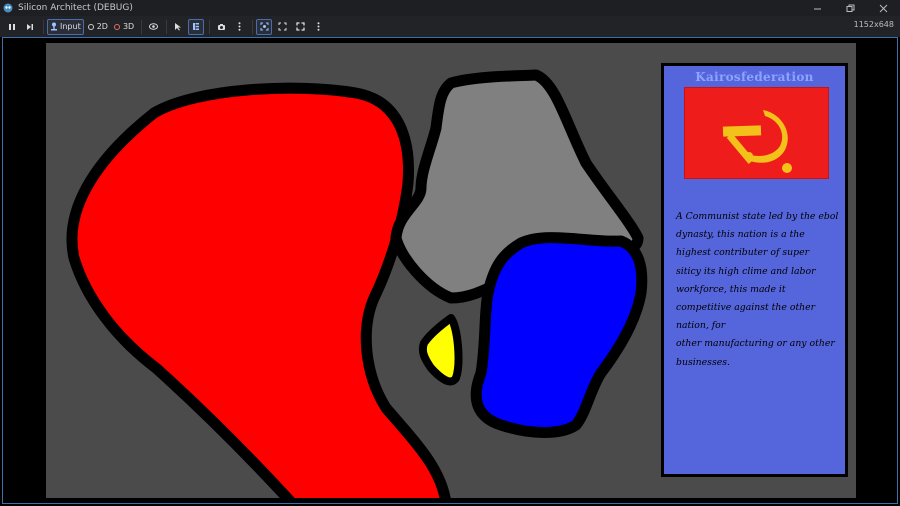 The image size is (900, 506). I want to click on restore-icon, so click(850, 8).